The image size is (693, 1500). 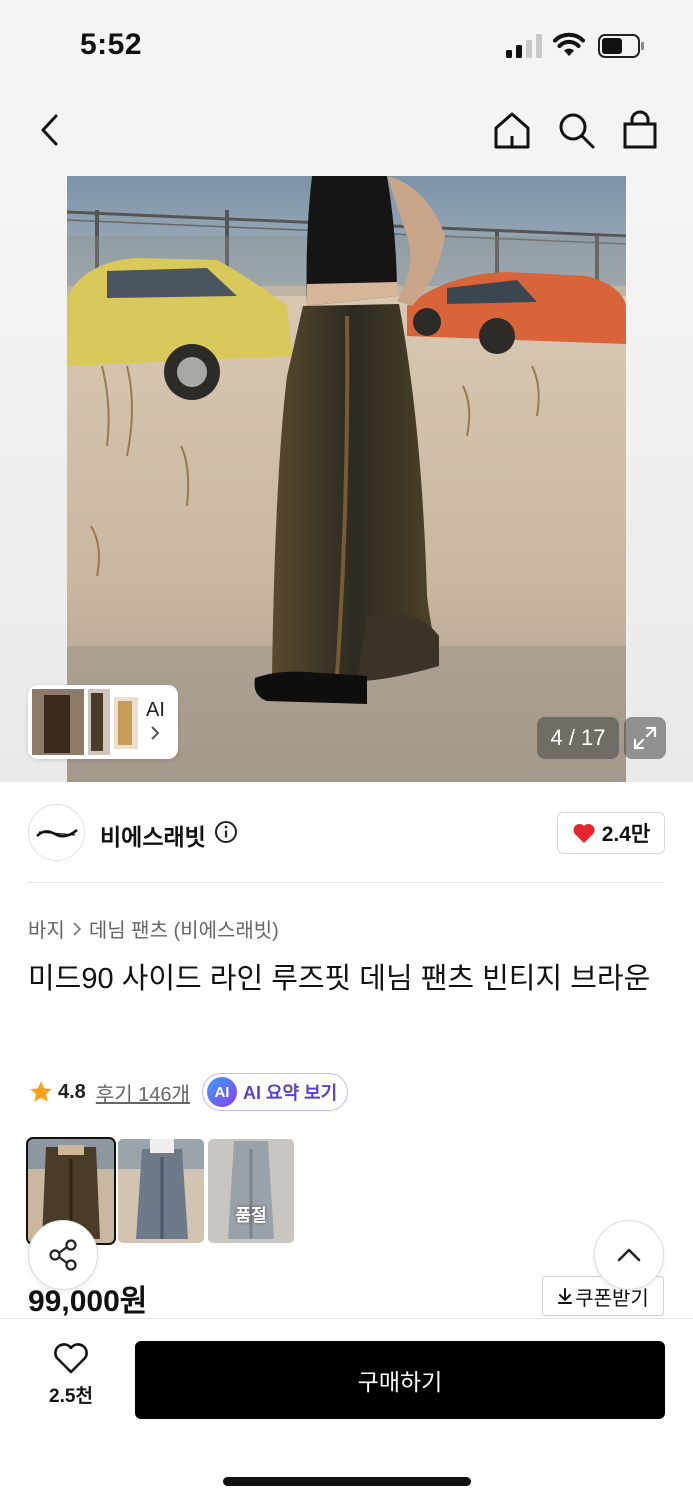 What do you see at coordinates (221, 1092) in the screenshot?
I see `ai-badge-icon: AI` at bounding box center [221, 1092].